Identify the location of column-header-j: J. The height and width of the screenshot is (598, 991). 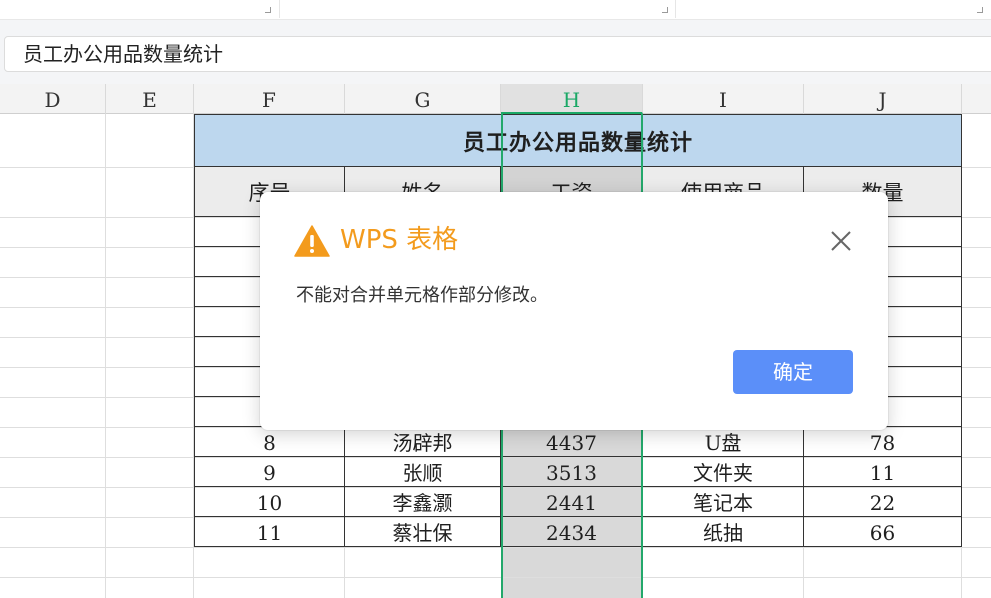
(883, 99).